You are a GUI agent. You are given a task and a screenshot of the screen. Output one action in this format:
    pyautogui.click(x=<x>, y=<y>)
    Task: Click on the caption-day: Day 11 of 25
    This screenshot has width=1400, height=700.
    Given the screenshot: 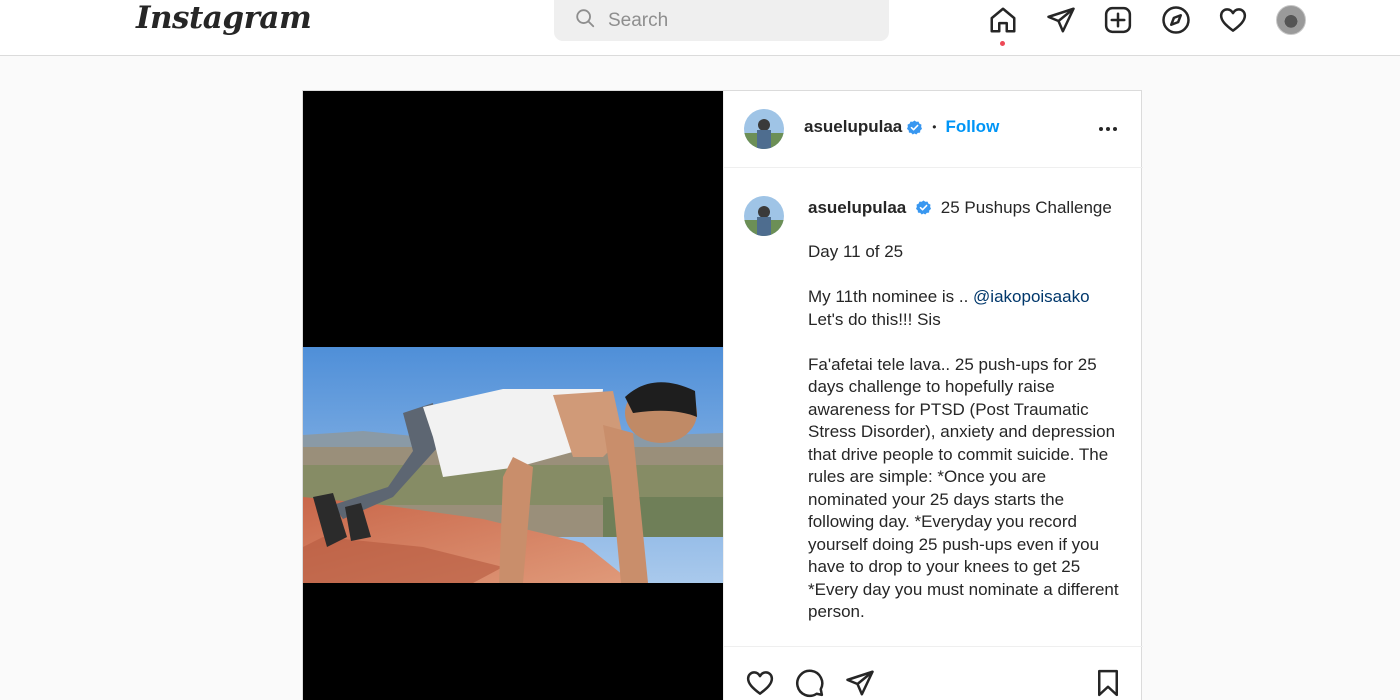 What is the action you would take?
    pyautogui.click(x=856, y=251)
    